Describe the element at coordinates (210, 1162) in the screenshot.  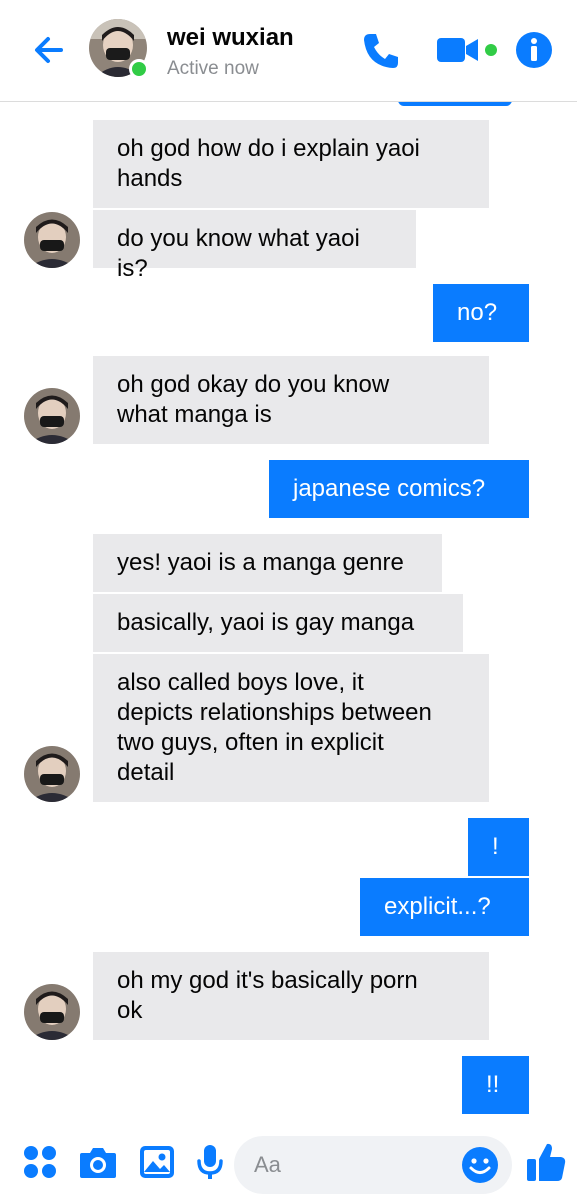
I see `microphone-icon` at that location.